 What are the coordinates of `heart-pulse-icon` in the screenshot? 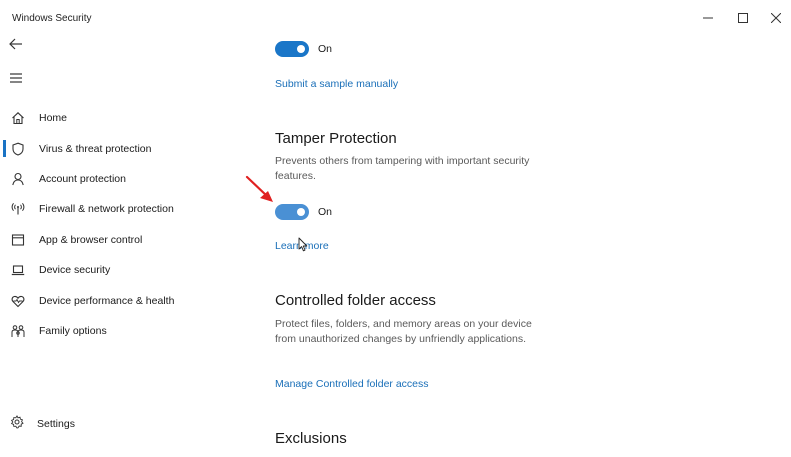 It's located at (18, 301).